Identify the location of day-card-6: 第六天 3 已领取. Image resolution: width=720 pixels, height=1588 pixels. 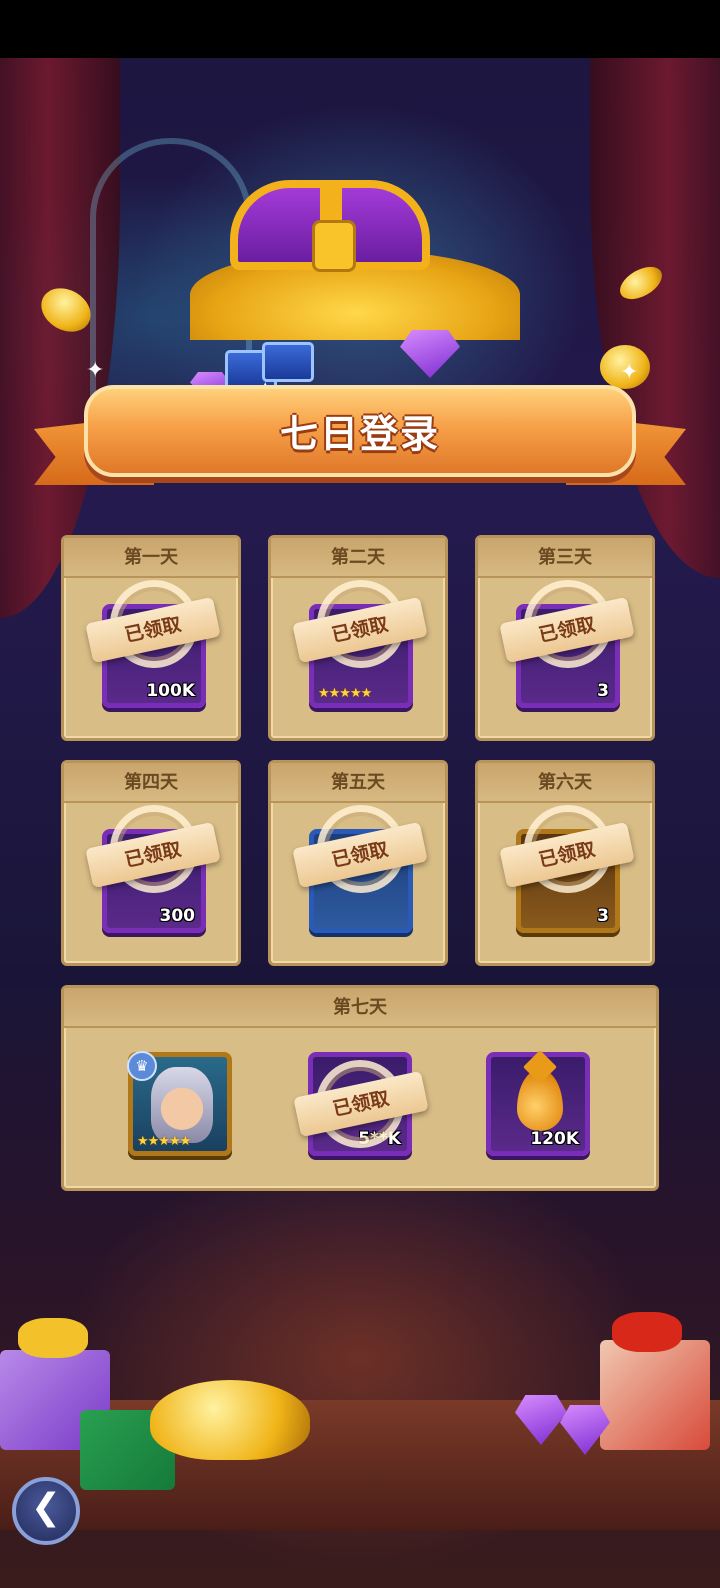
(565, 863).